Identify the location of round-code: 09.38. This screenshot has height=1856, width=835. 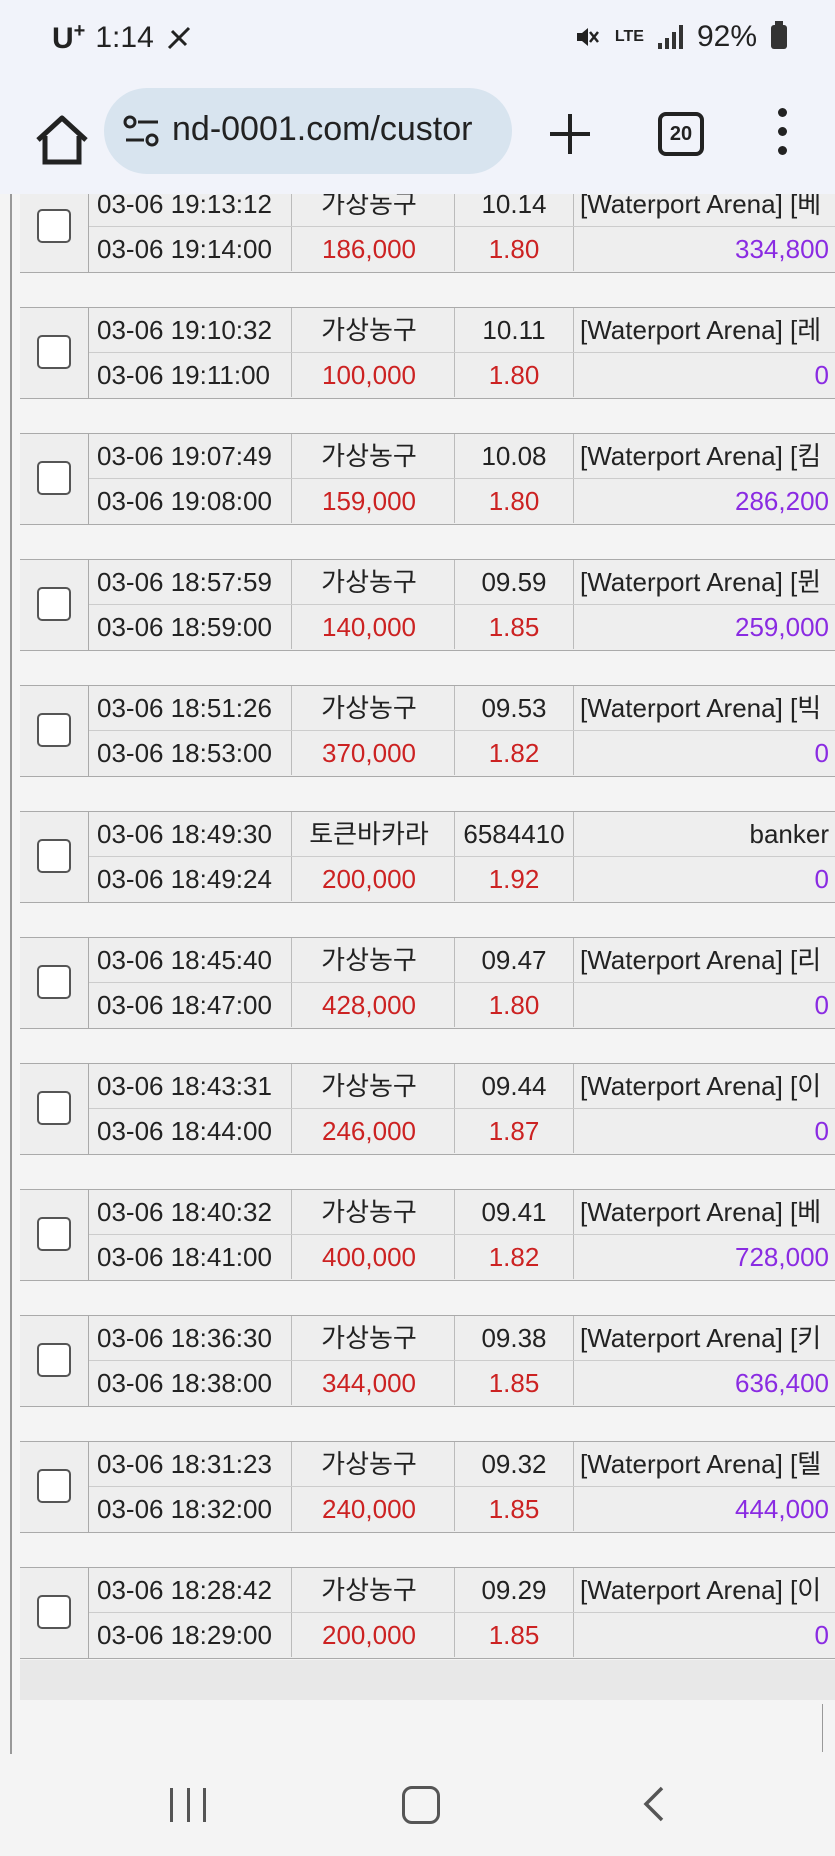
(514, 1338).